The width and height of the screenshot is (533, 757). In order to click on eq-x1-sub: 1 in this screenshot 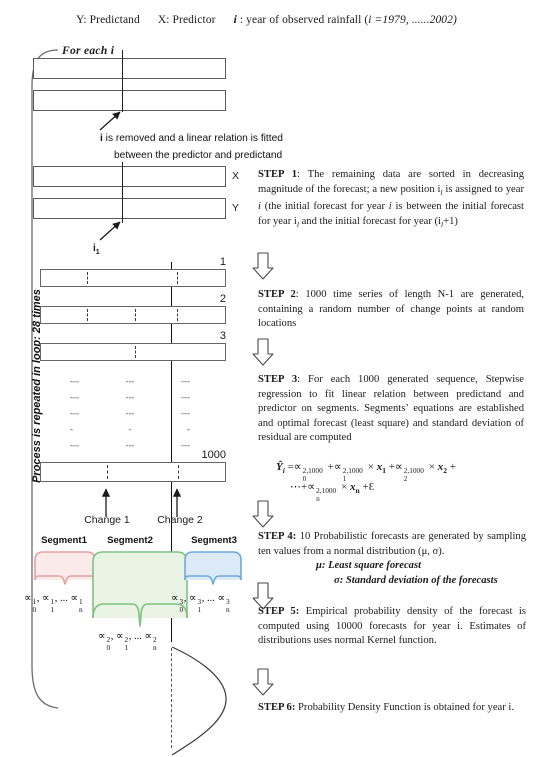, I will do `click(384, 471)`.